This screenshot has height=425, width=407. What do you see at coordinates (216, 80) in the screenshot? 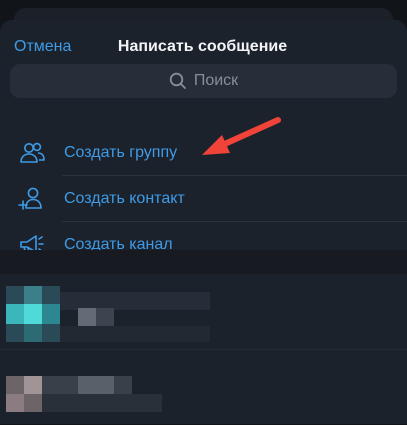
I see `search-placeholder: Поиск` at bounding box center [216, 80].